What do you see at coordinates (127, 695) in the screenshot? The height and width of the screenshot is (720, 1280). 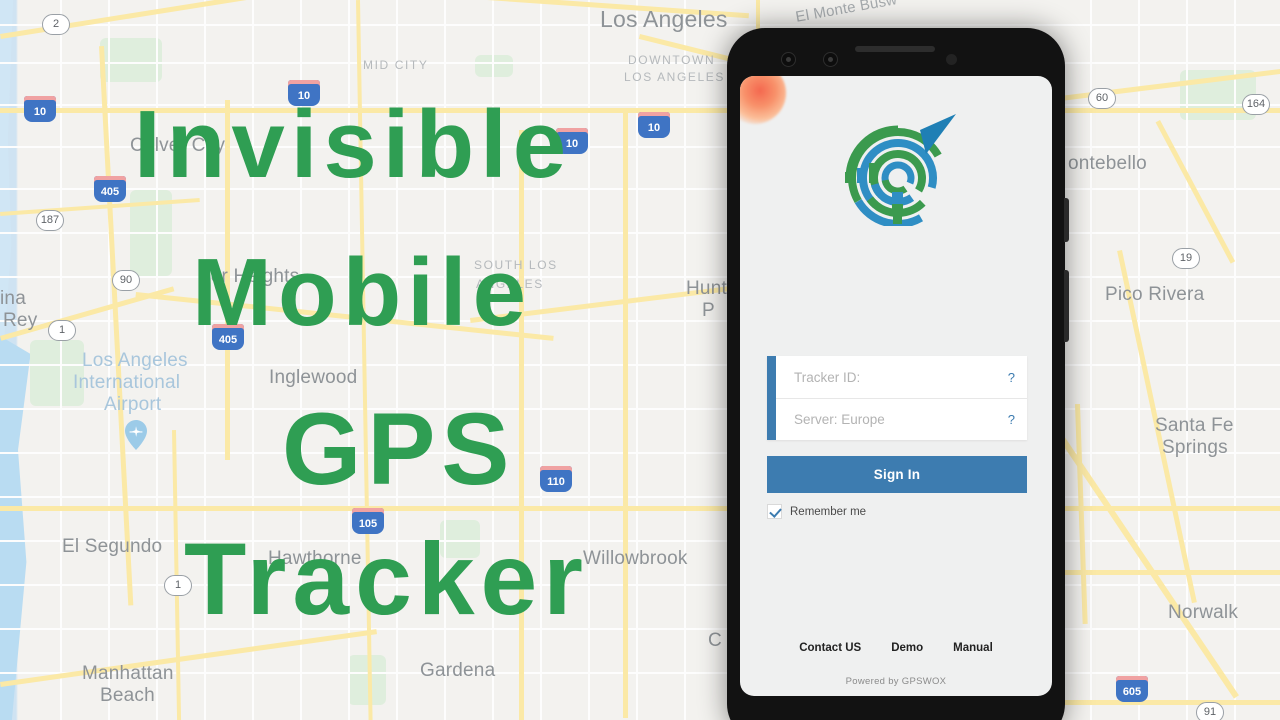 I see `map-label: Beach` at bounding box center [127, 695].